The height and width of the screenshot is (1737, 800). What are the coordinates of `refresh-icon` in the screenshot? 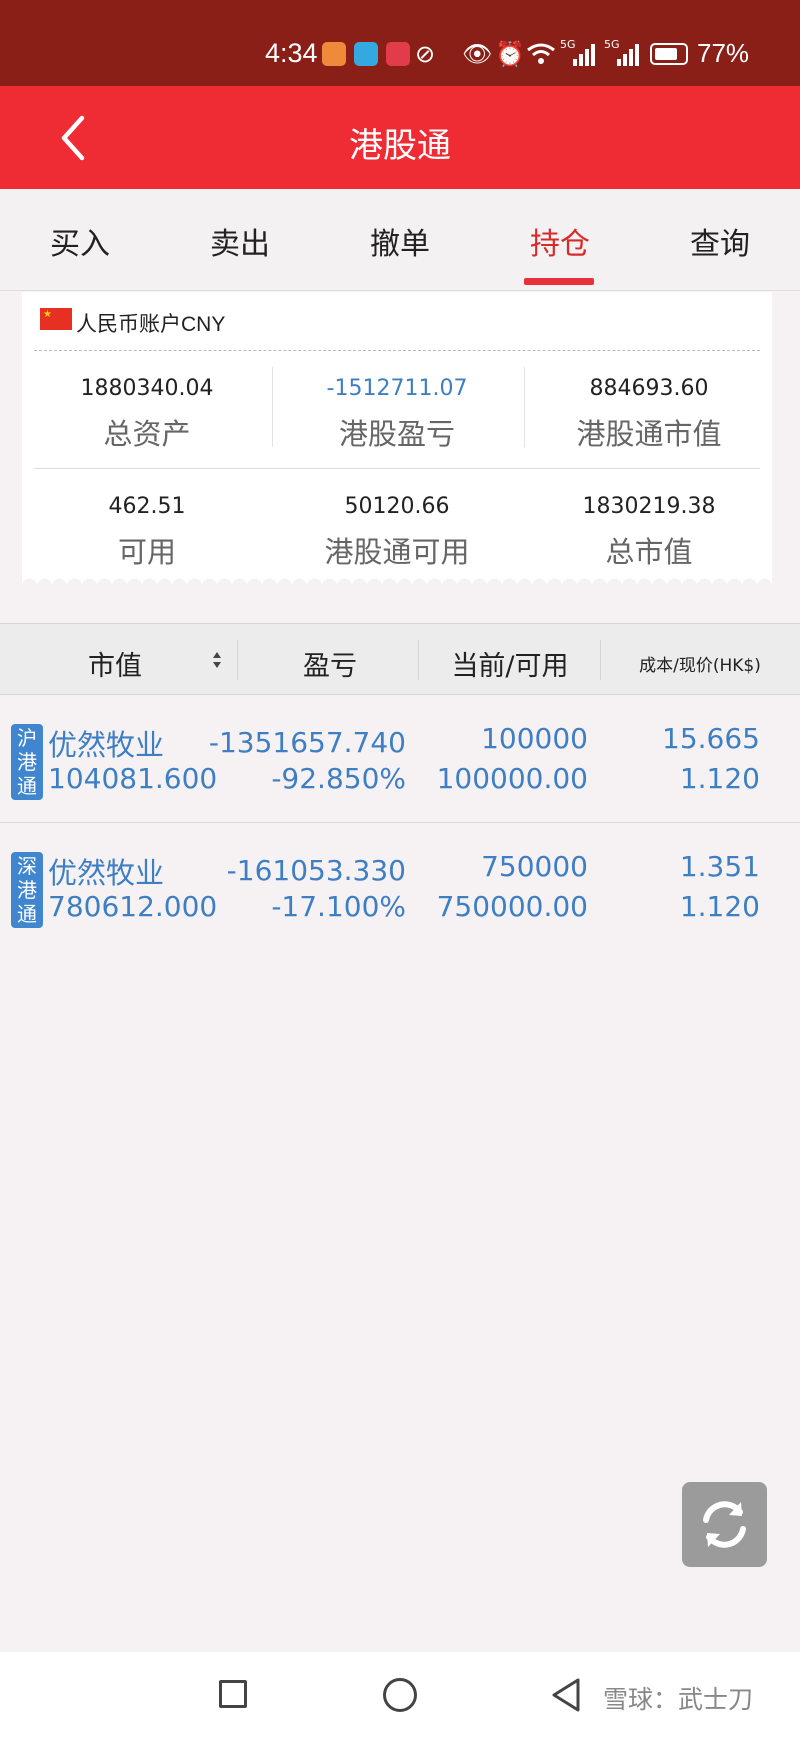 It's located at (724, 1524).